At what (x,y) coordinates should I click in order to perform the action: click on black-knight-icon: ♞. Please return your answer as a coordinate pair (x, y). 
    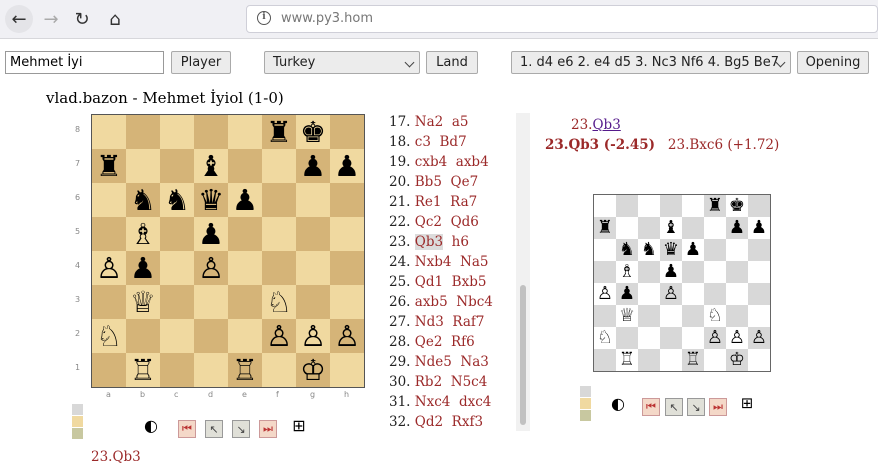
    Looking at the image, I should click on (177, 200).